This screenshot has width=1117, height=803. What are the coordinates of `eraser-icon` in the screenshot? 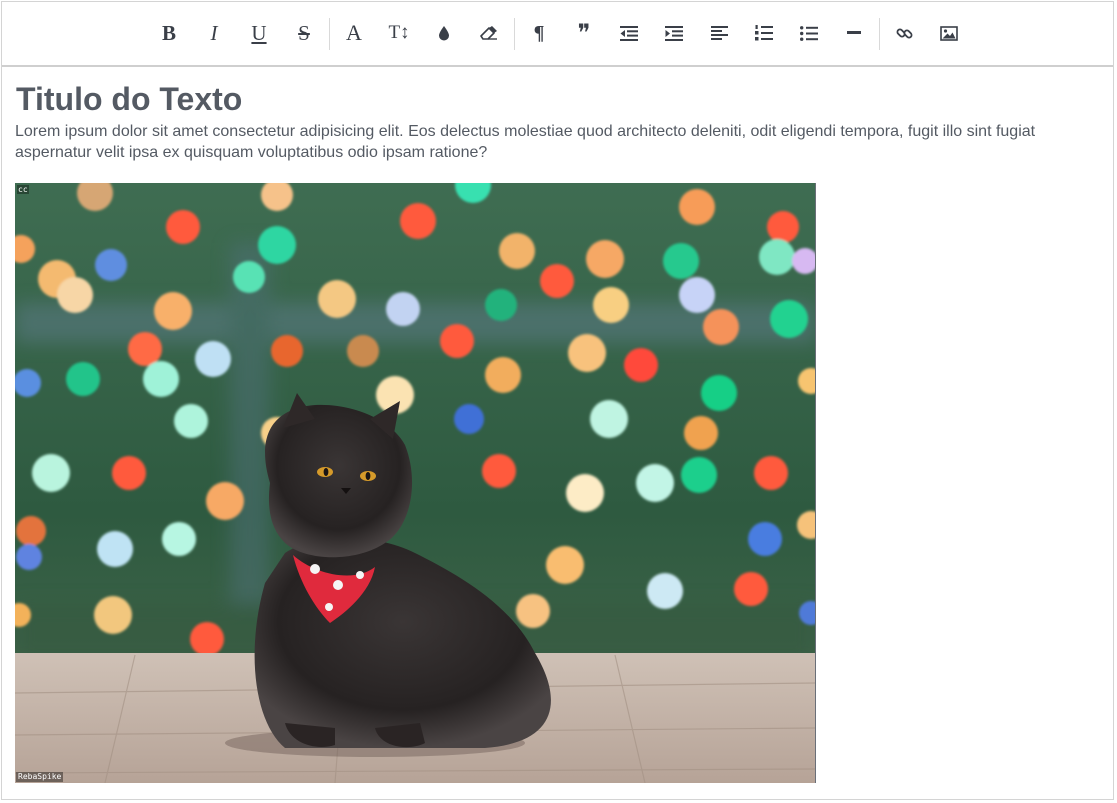 It's located at (489, 33).